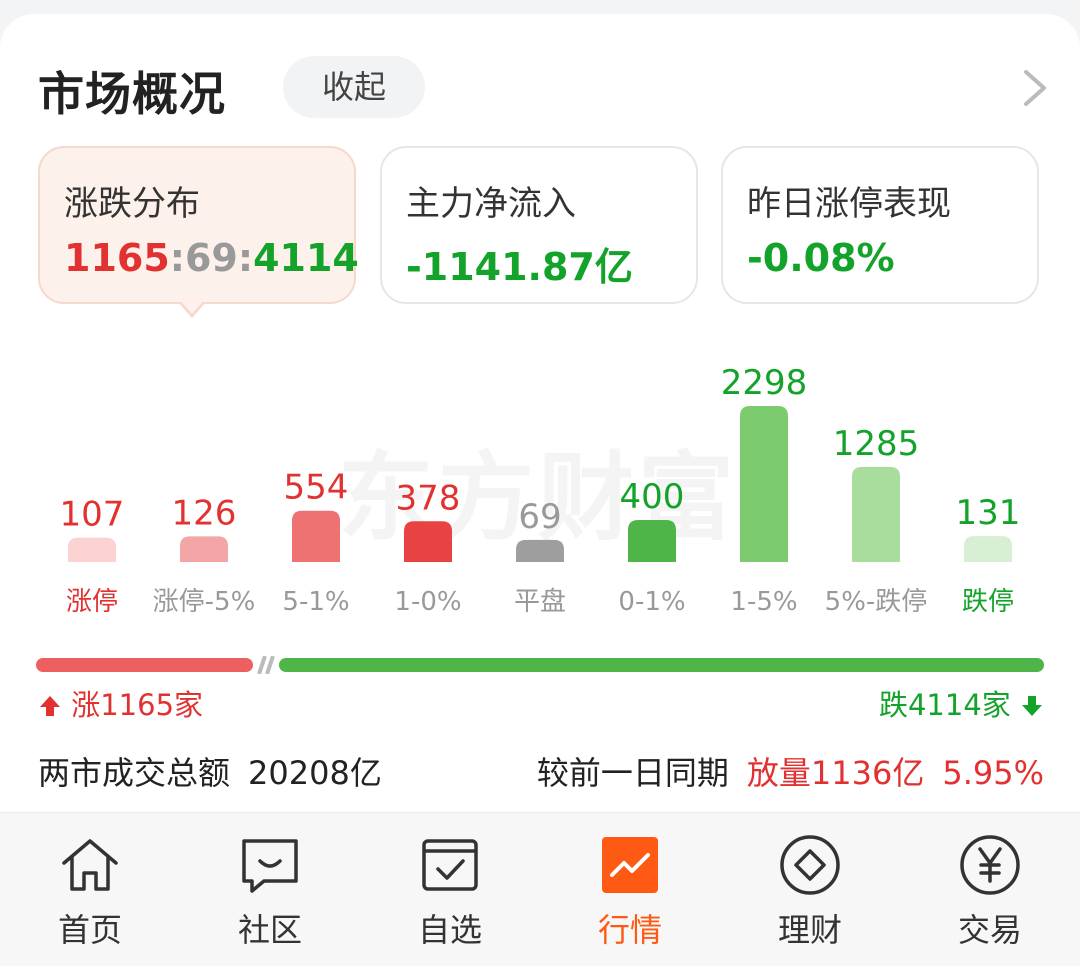  I want to click on bar-value-label: 107, so click(92, 515).